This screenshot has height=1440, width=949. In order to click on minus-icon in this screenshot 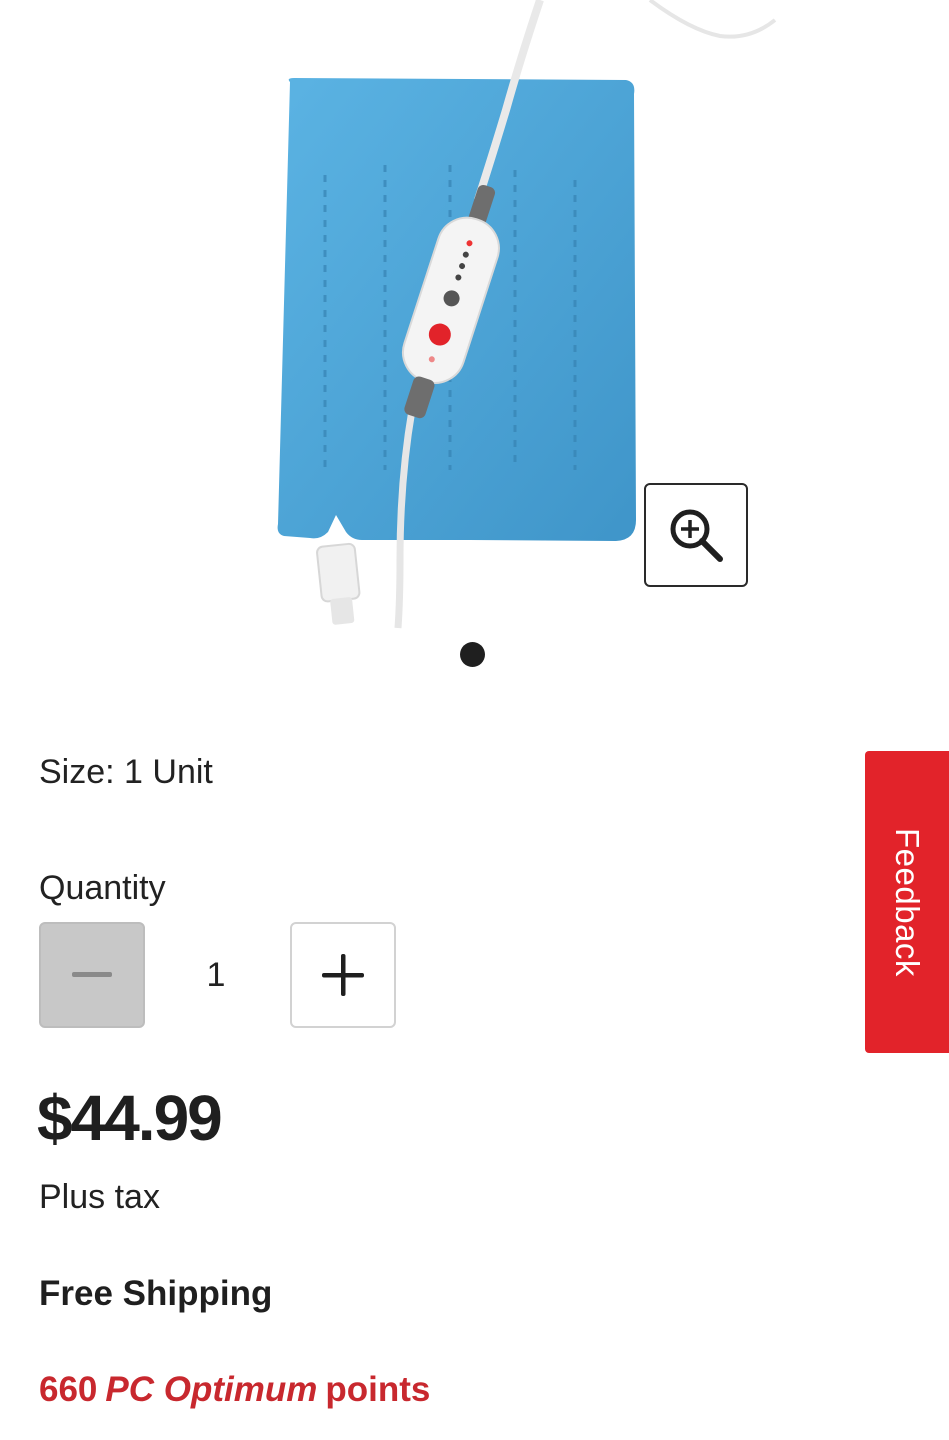, I will do `click(92, 974)`.